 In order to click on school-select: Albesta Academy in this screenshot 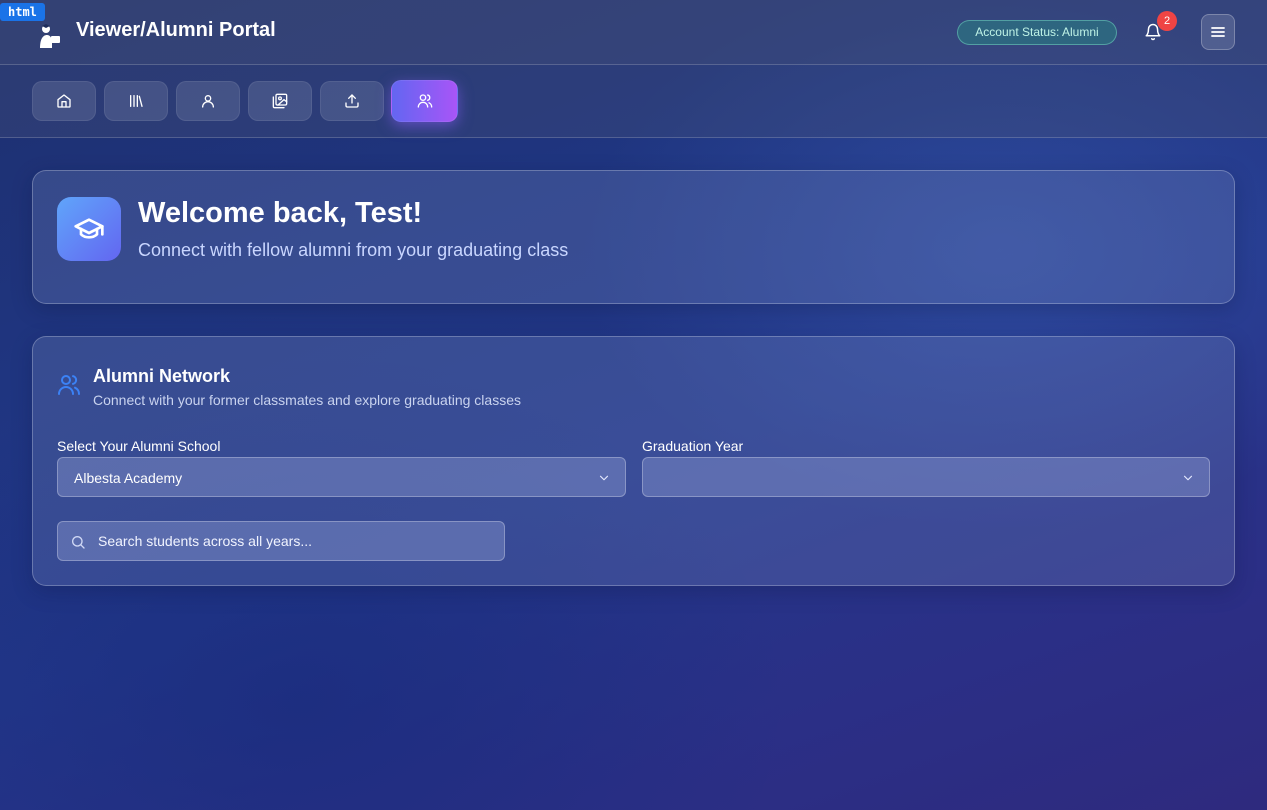, I will do `click(341, 477)`.